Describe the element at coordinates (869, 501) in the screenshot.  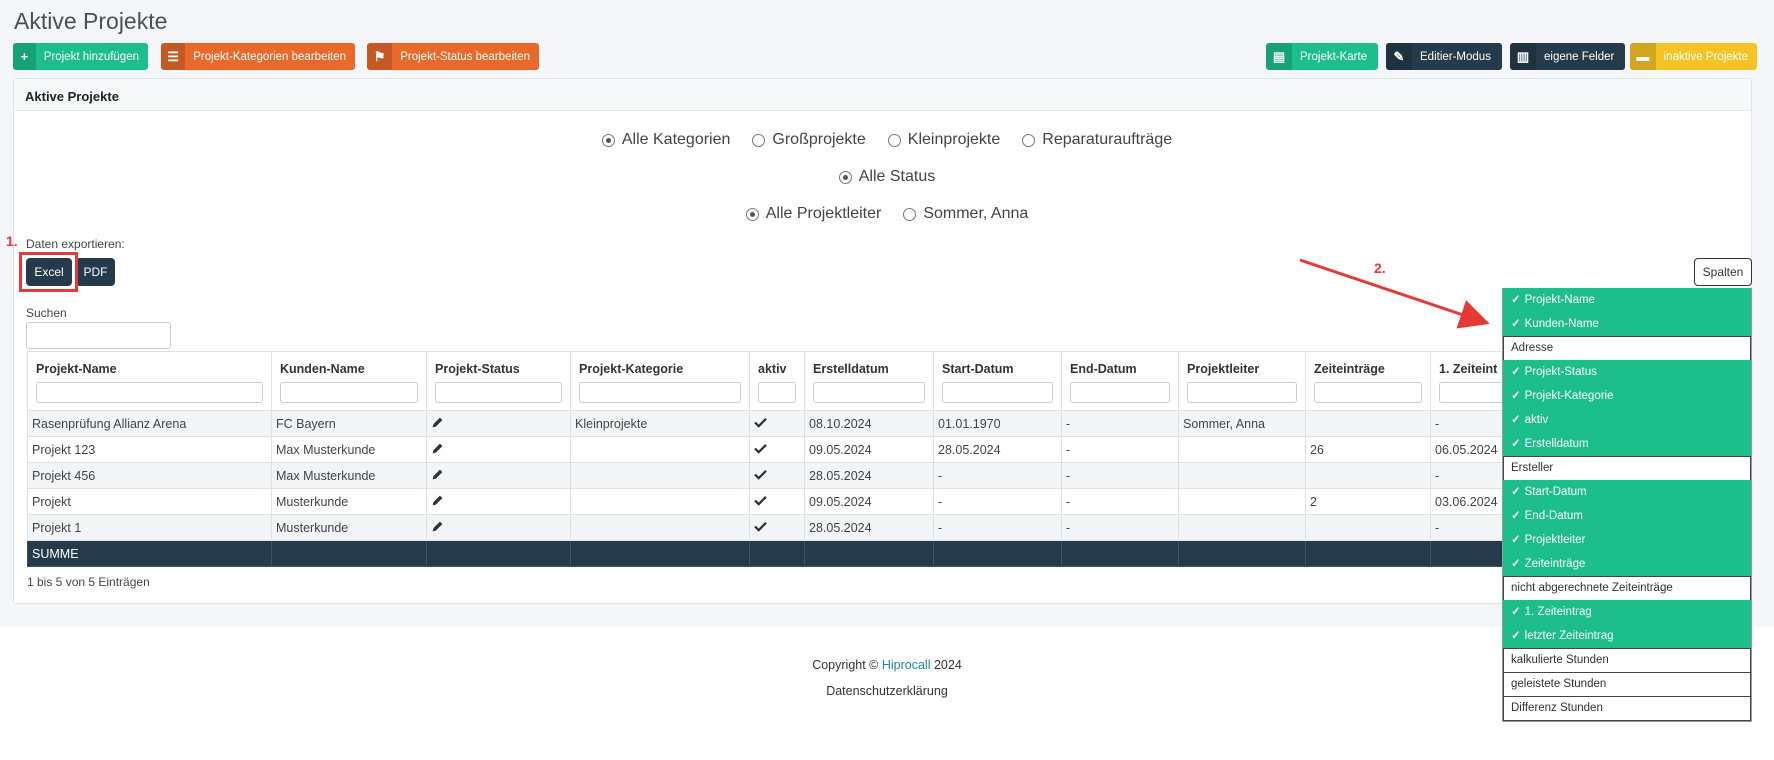
I see `table-cell: 09.05.2024` at that location.